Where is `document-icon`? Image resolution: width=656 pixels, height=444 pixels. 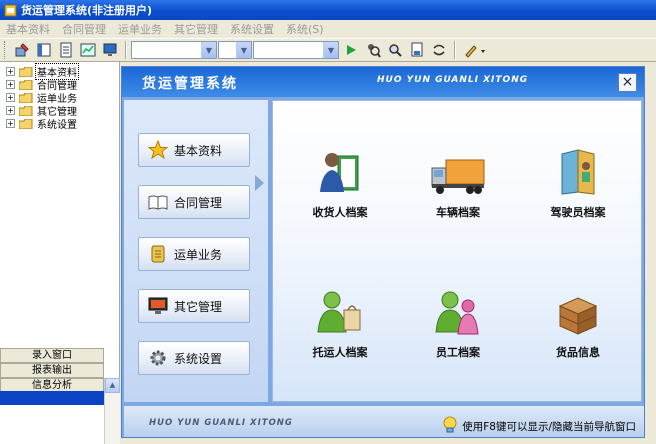
document-icon is located at coordinates (66, 50).